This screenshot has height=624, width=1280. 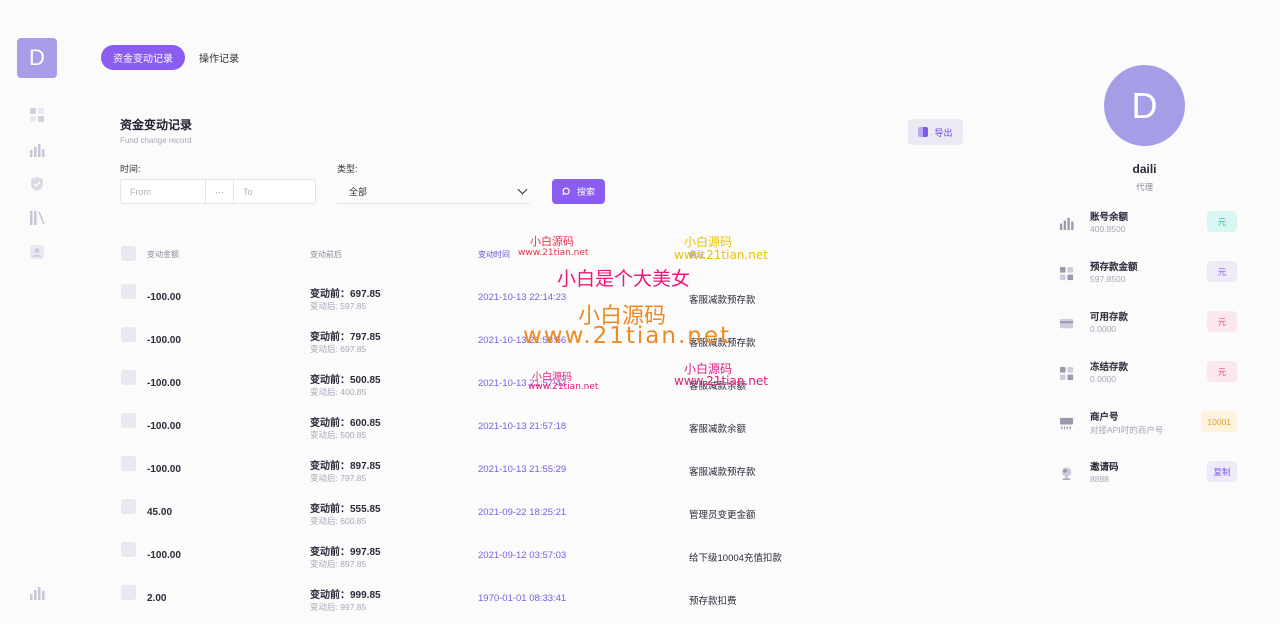 I want to click on left-nav: D, so click(x=37, y=312).